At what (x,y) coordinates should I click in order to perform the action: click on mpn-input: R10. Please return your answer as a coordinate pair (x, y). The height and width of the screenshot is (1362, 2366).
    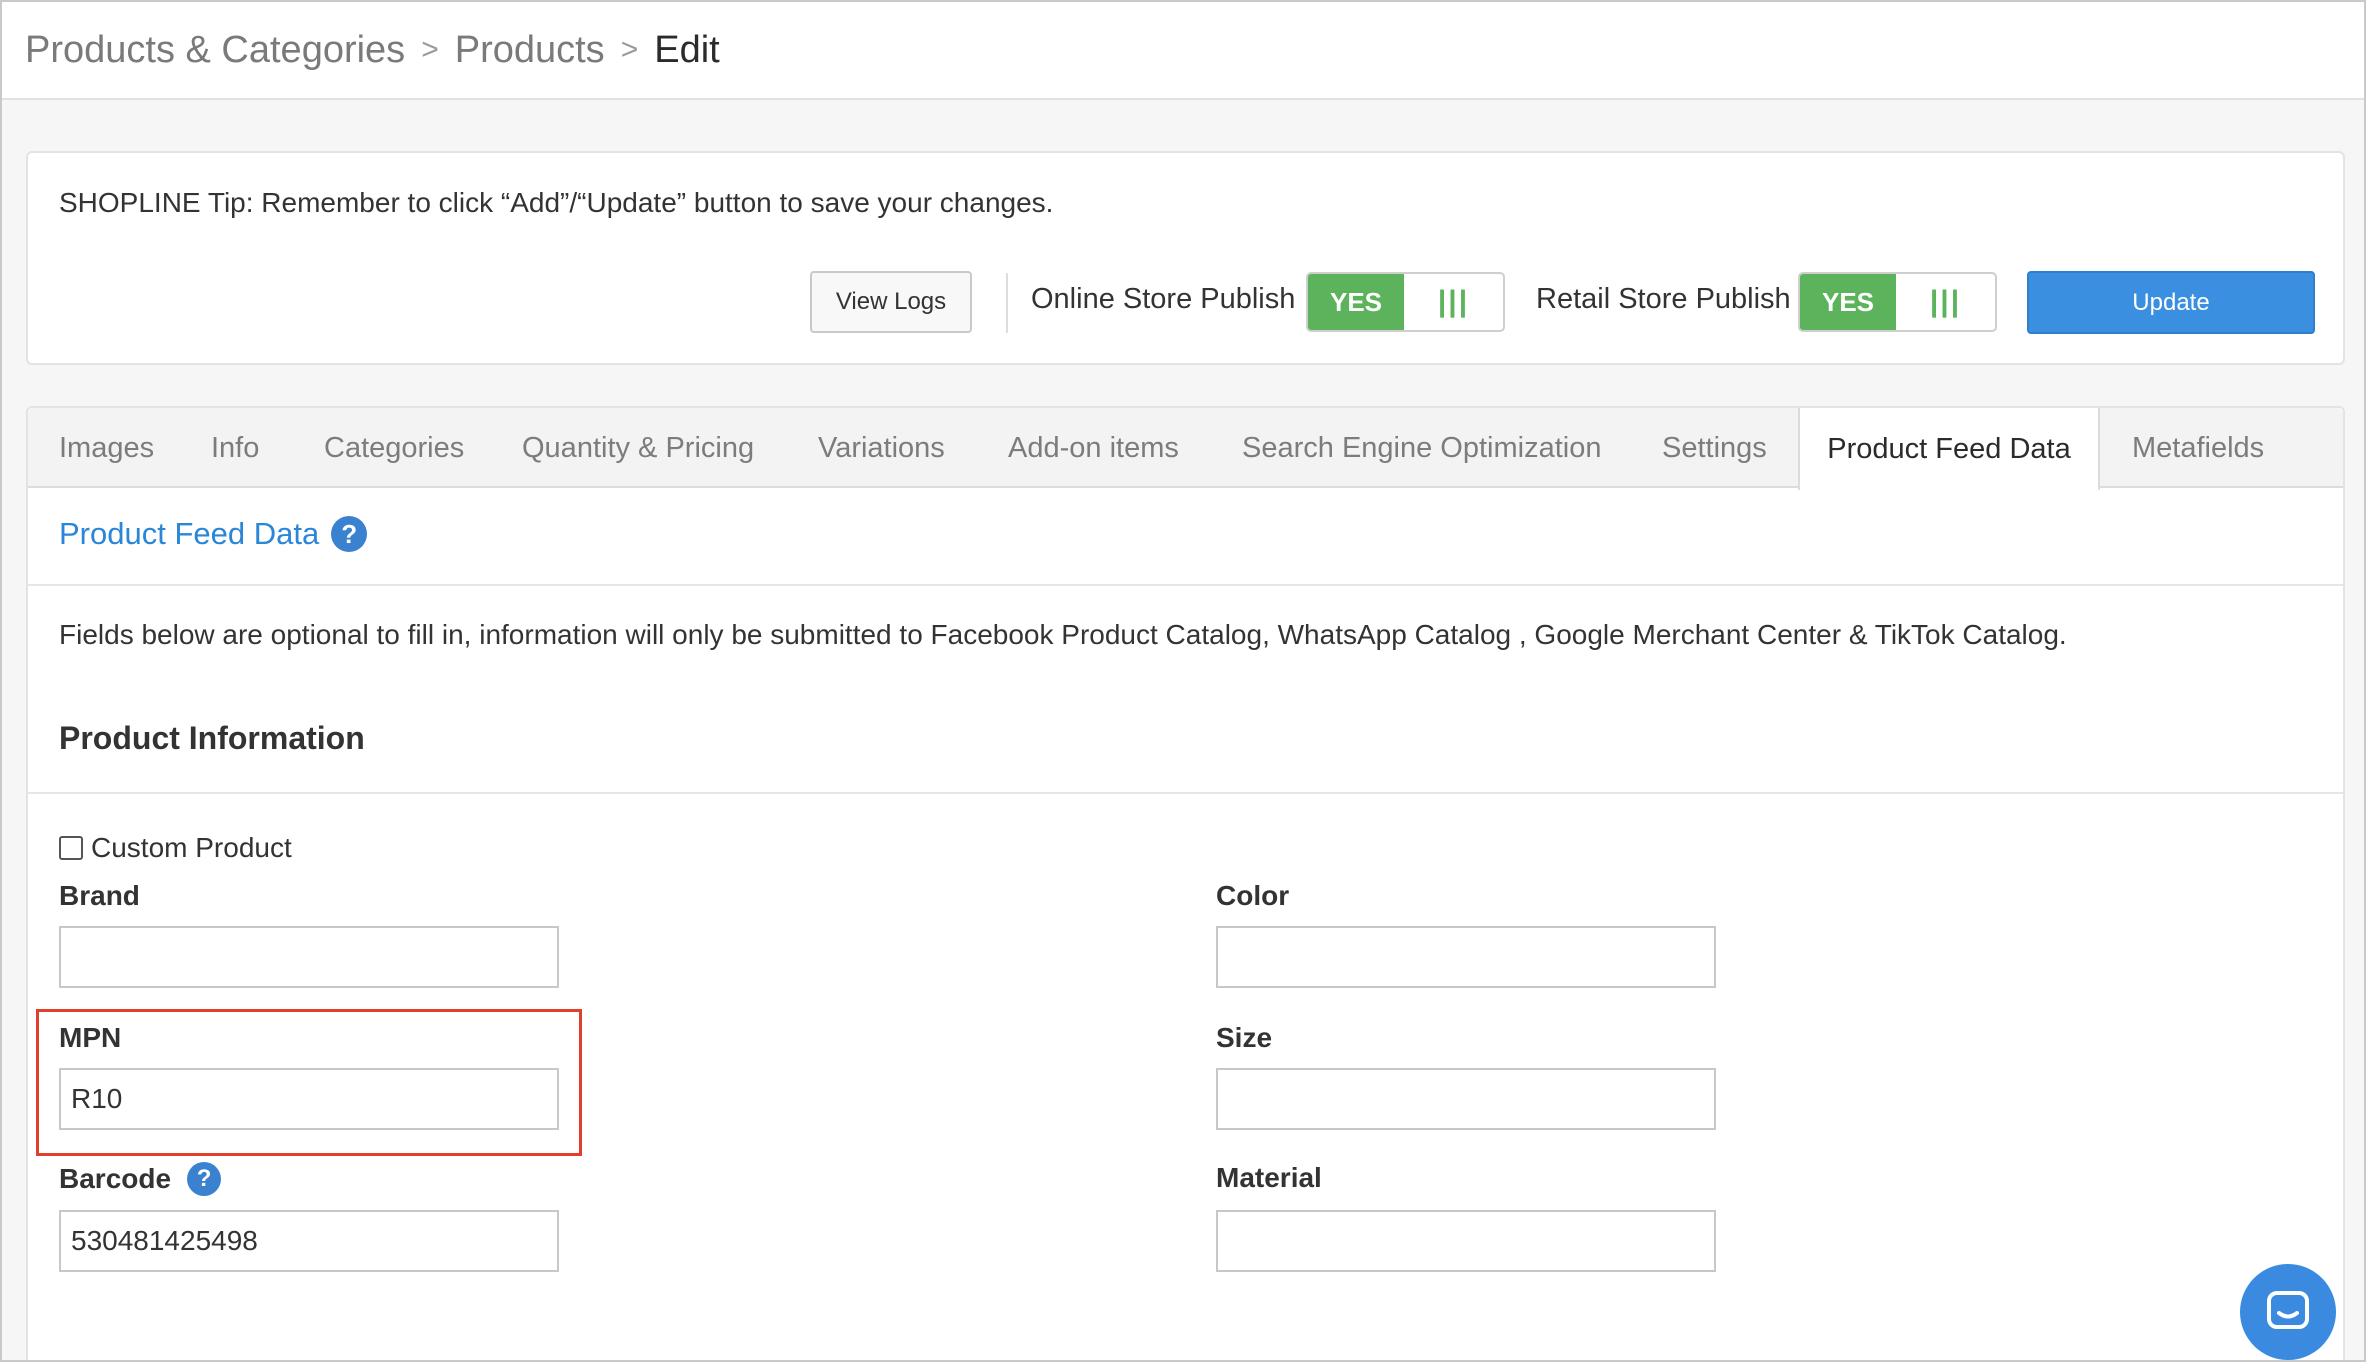
    Looking at the image, I should click on (309, 1099).